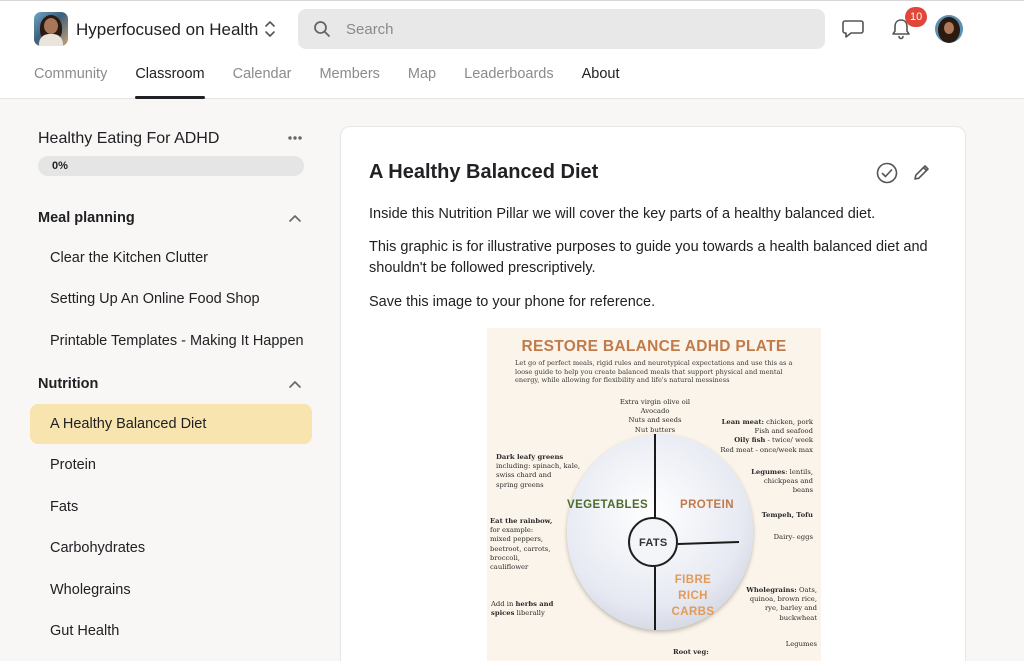  Describe the element at coordinates (530, 457) in the screenshot. I see `greens-label: Dark leafy greens` at that location.